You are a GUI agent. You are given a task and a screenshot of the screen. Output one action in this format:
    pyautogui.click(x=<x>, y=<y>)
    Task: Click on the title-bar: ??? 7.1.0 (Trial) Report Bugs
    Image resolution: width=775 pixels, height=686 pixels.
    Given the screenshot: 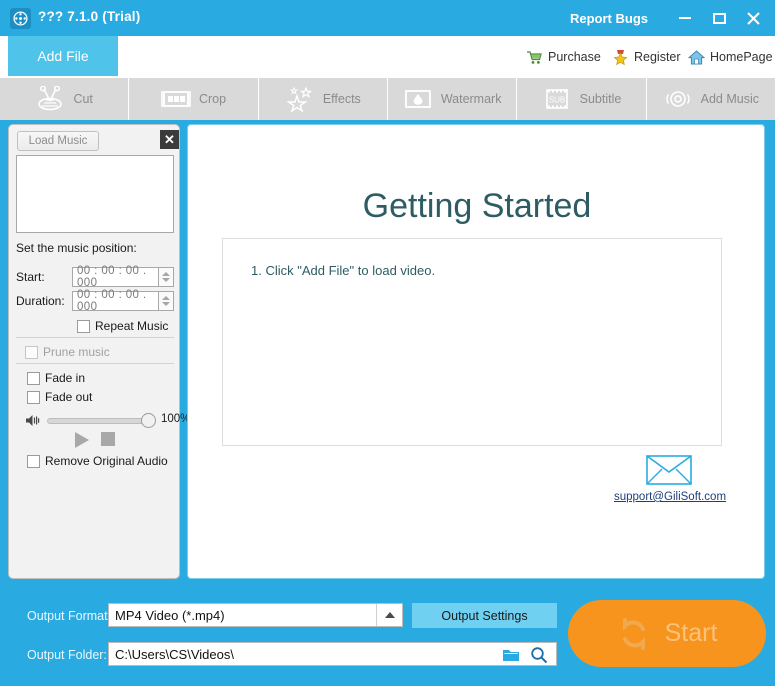 What is the action you would take?
    pyautogui.click(x=387, y=18)
    